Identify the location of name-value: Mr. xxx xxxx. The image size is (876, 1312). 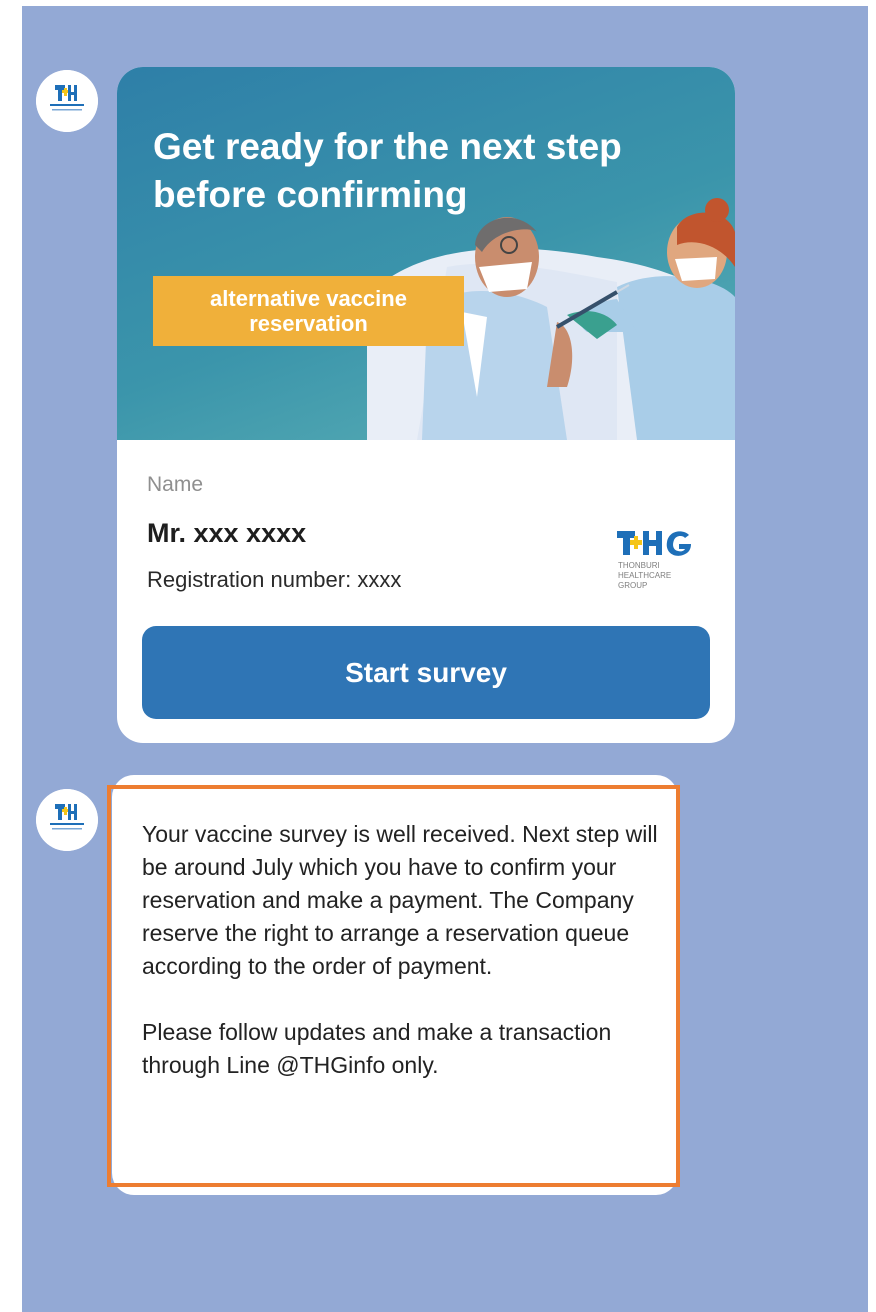
(227, 533).